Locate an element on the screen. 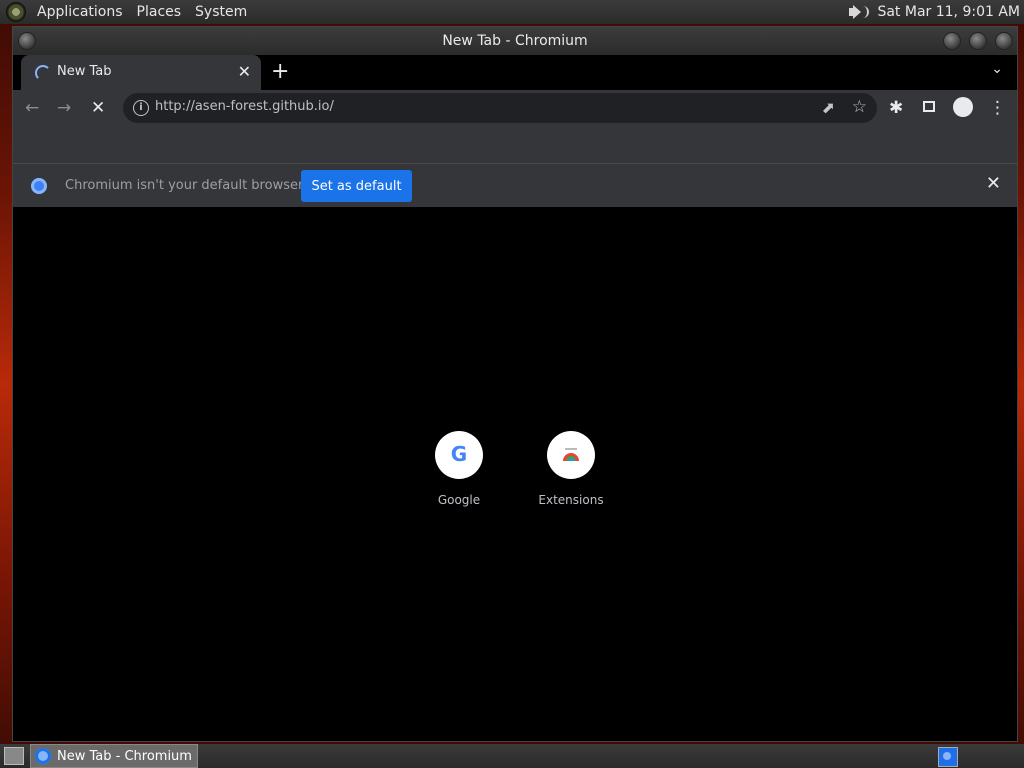 The width and height of the screenshot is (1024, 768). chromium-icon is located at coordinates (43, 756).